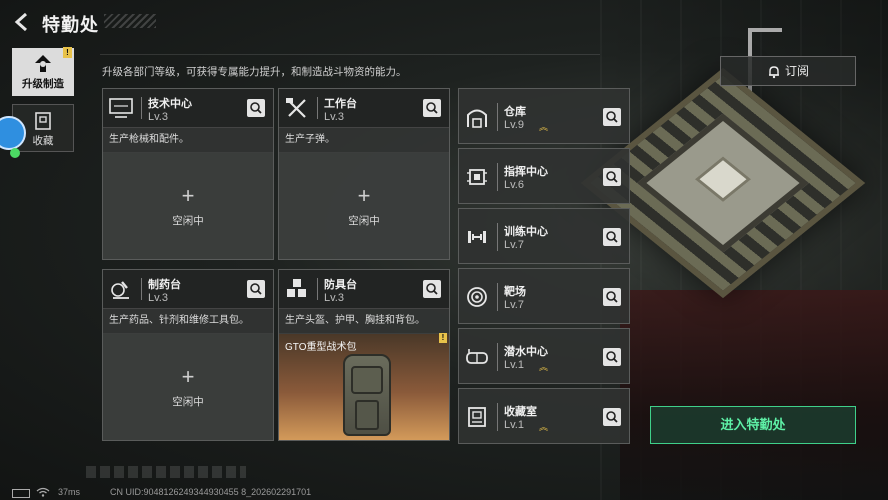 The image size is (888, 500). What do you see at coordinates (43, 84) in the screenshot?
I see `tab-label: 升级制造` at bounding box center [43, 84].